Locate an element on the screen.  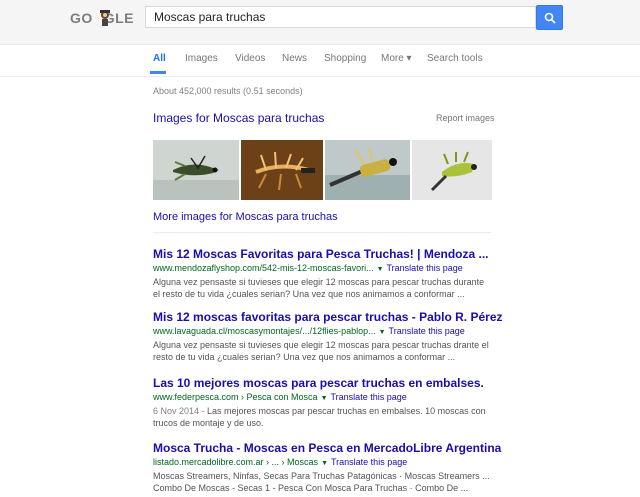
active-tab-indicator is located at coordinates (158, 72).